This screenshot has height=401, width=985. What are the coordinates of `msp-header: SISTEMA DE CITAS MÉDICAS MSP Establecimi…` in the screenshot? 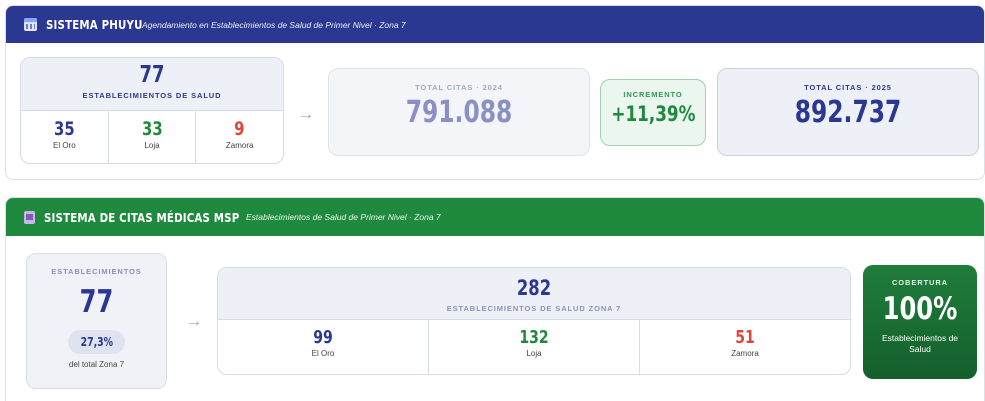 It's located at (495, 217).